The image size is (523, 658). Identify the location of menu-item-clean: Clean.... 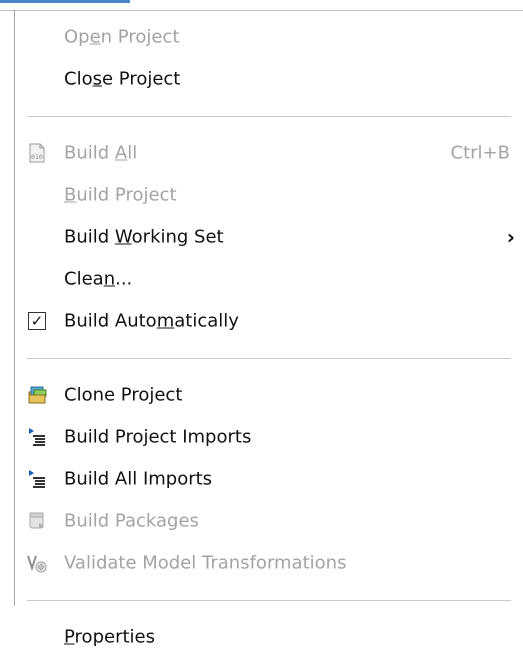
(269, 279).